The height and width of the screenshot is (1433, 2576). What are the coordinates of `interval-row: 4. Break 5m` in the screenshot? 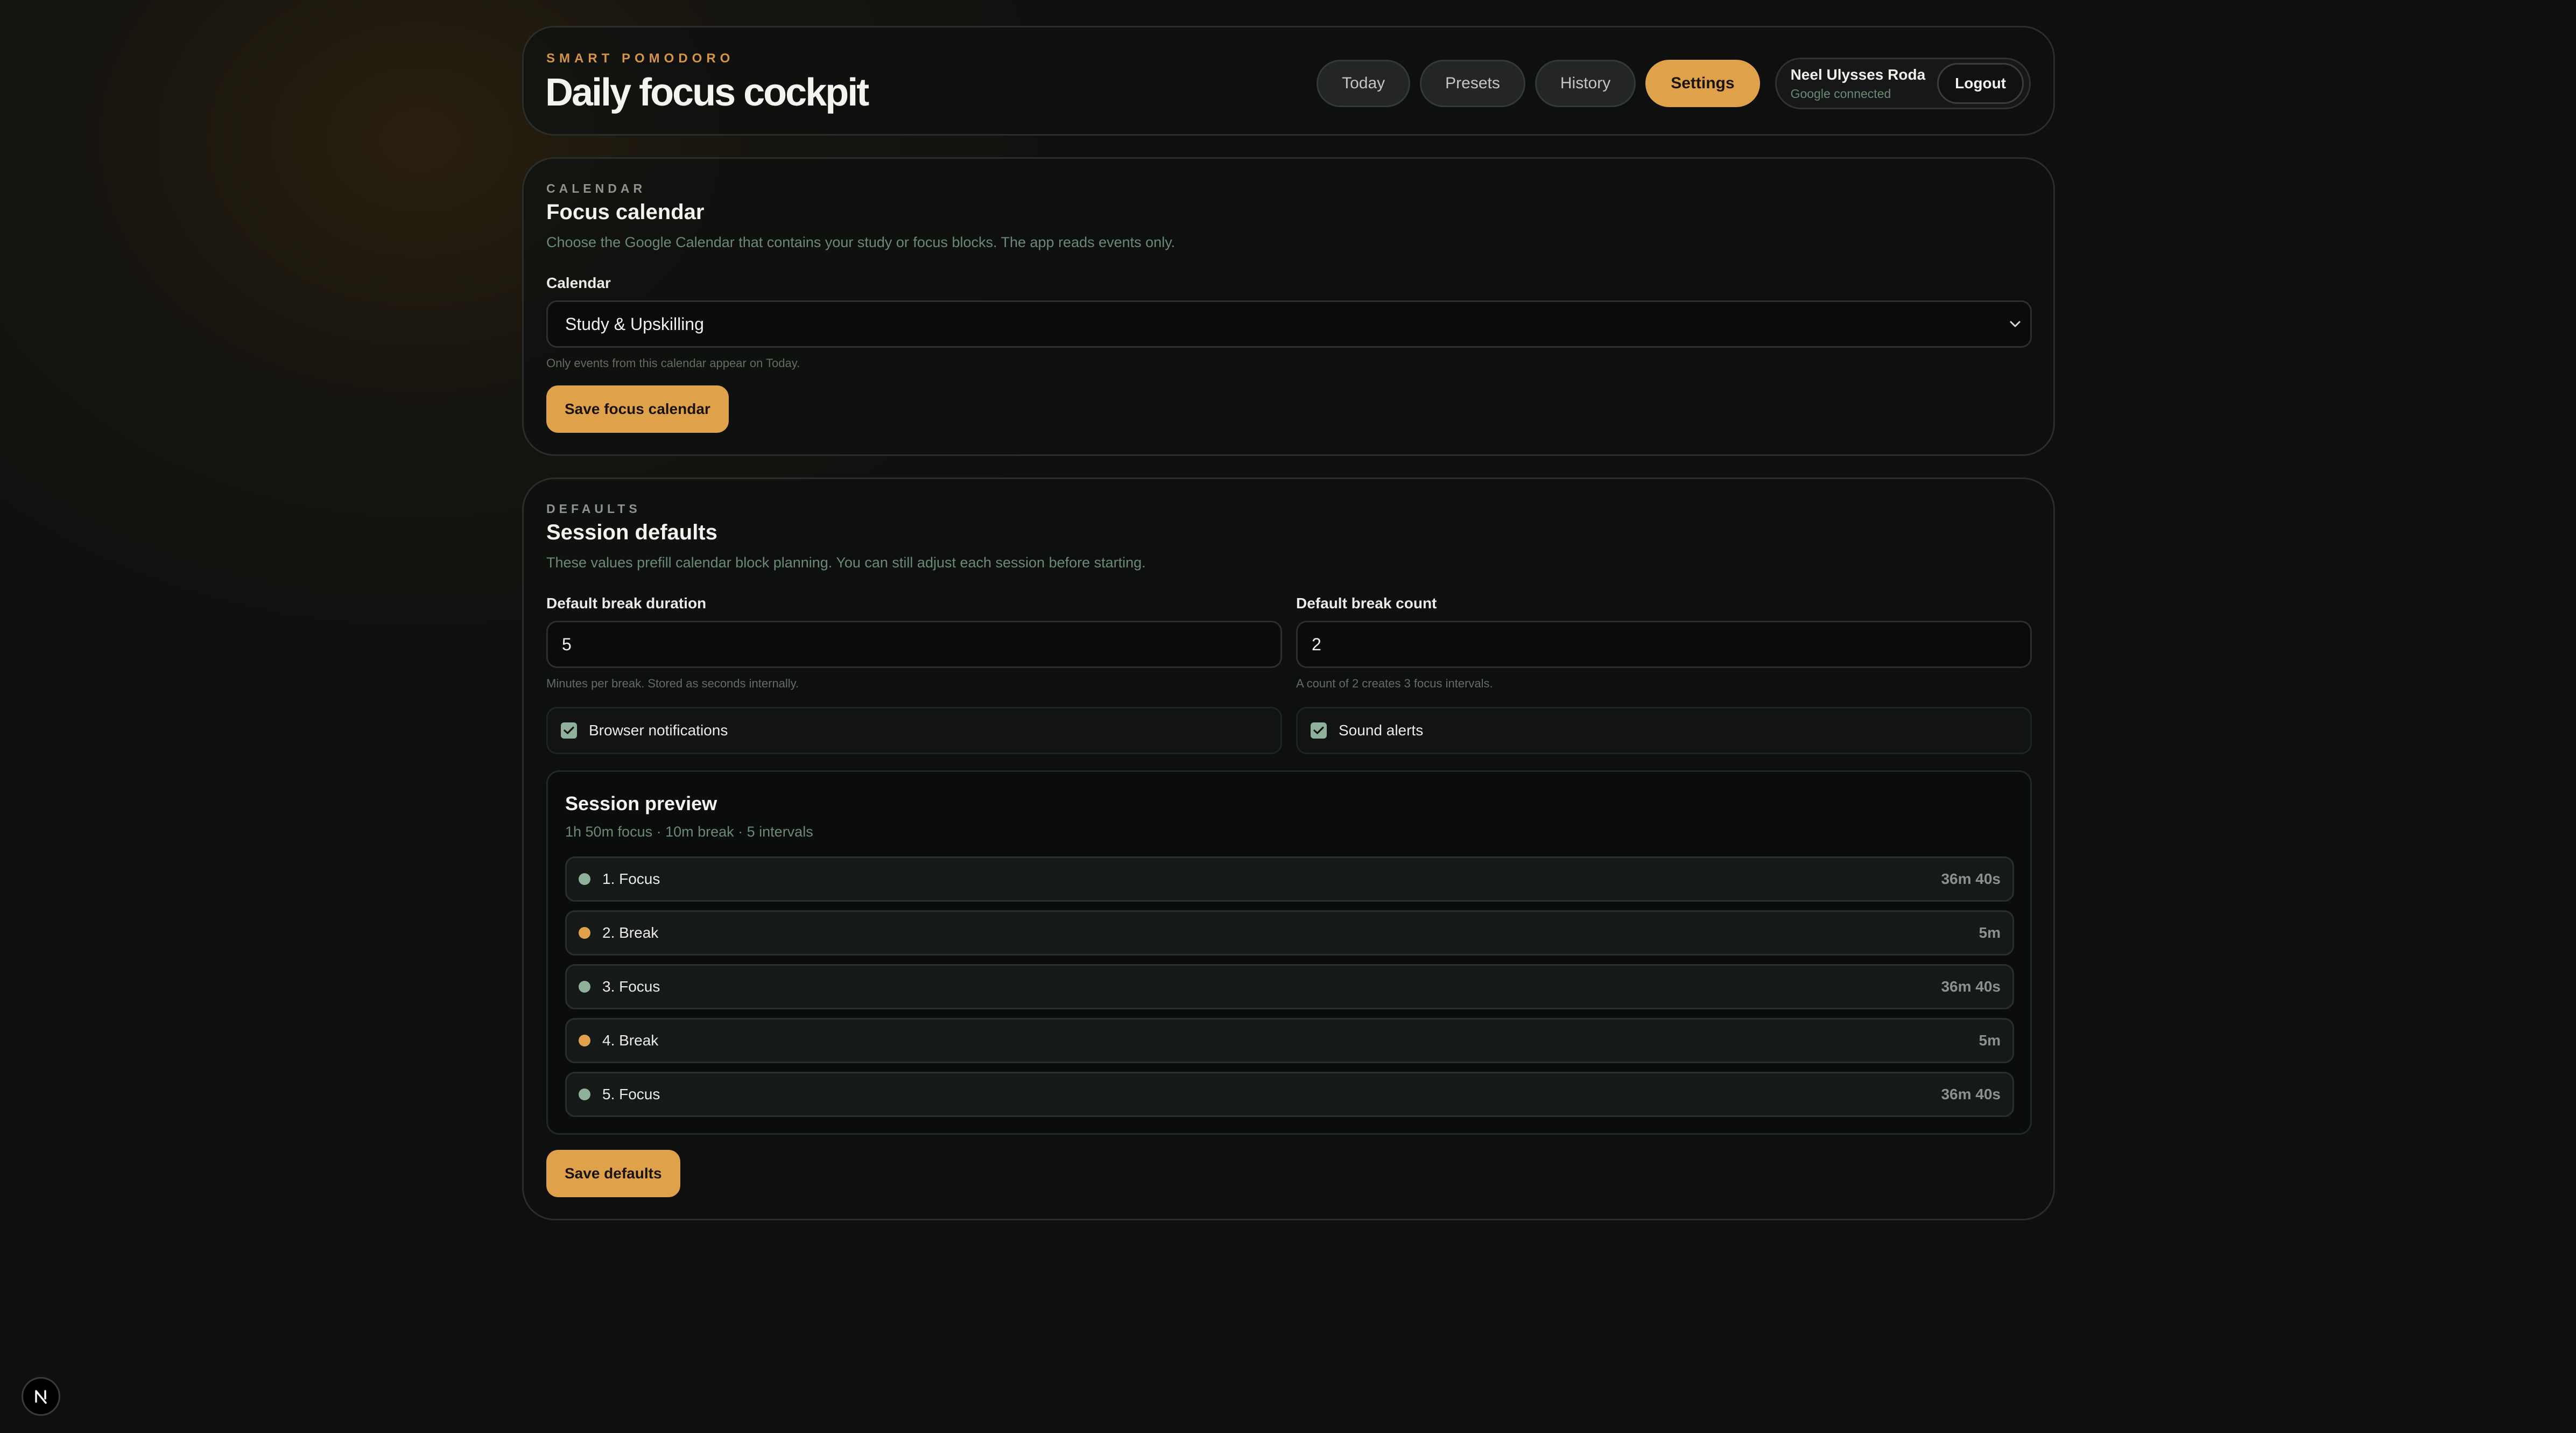 It's located at (1290, 1040).